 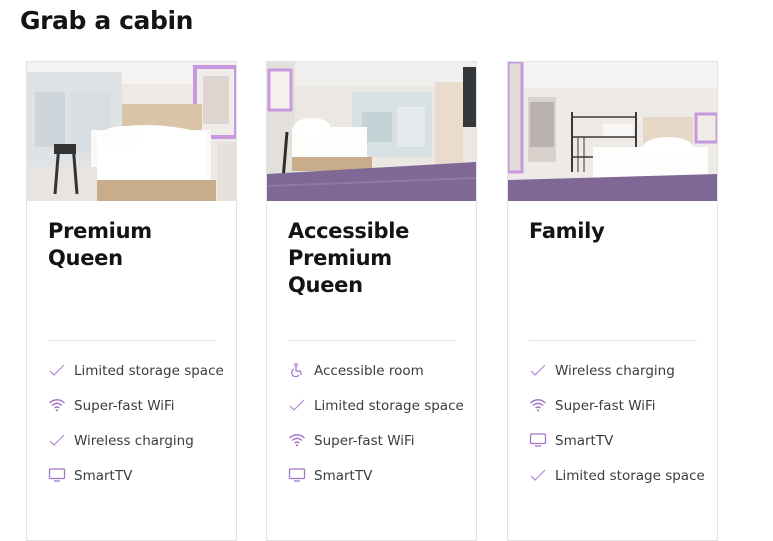 What do you see at coordinates (349, 258) in the screenshot?
I see `cabin-title: Accessible Premium Queen` at bounding box center [349, 258].